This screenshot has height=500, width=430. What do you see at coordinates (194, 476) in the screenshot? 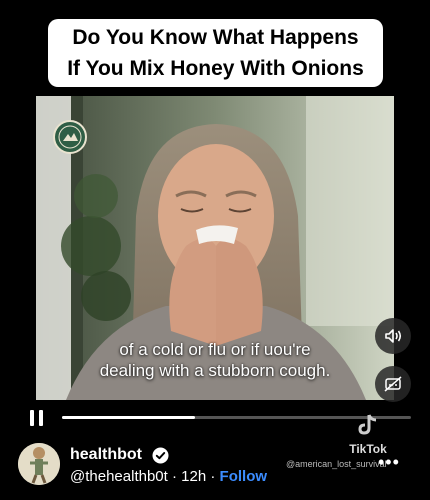
I see `post-age: 12h` at bounding box center [194, 476].